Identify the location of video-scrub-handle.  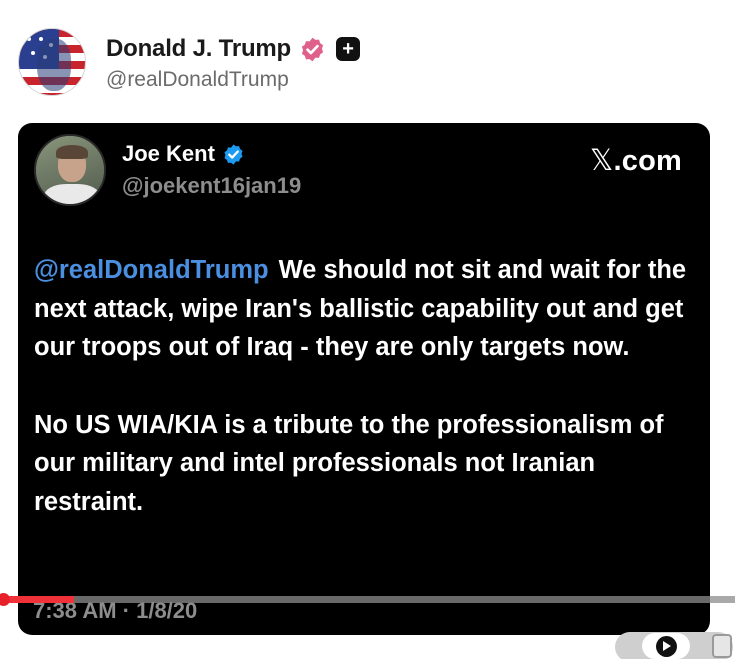
(5, 599).